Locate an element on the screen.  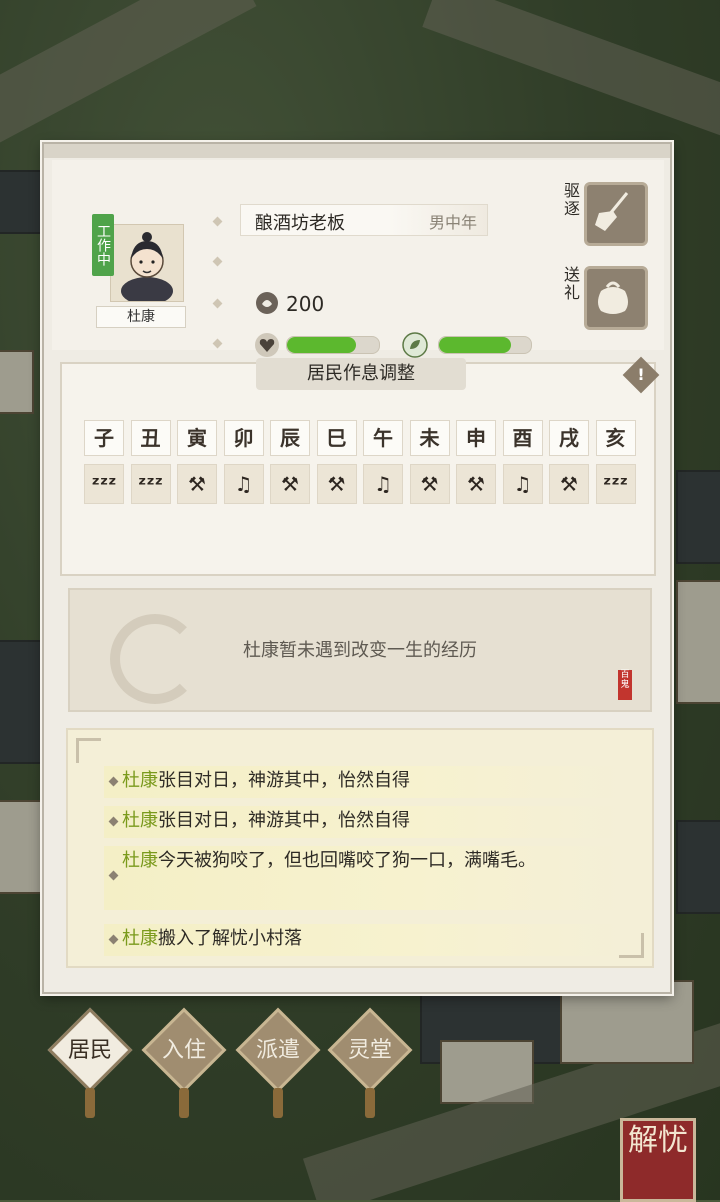
resident-header: 工作中 杜康 酿酒坊老板 男中年 200 驱逐 送礼 is located at coordinates (358, 259).